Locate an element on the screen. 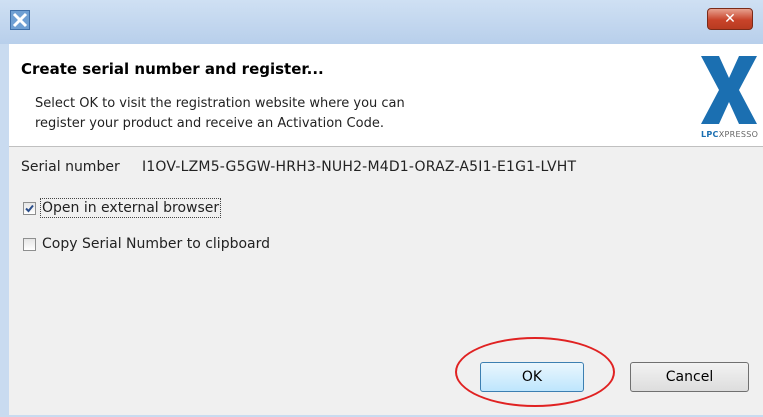  close-button: ✕ is located at coordinates (730, 19).